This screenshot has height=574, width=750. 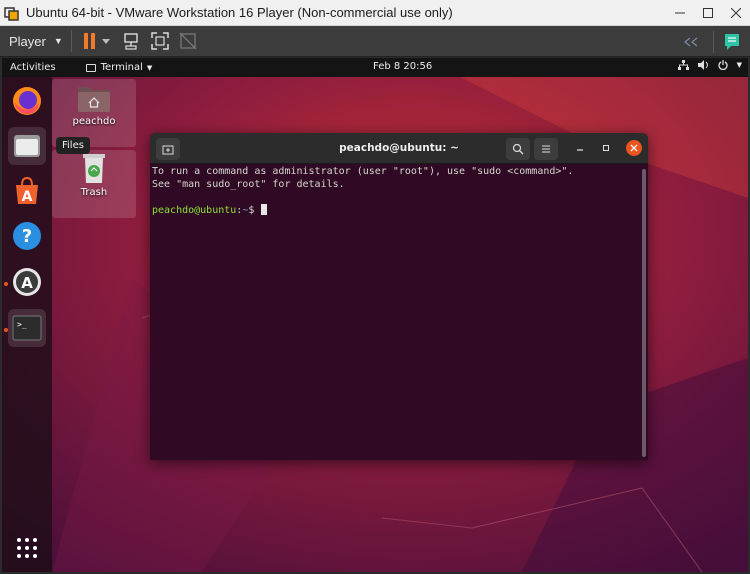 I want to click on show-applications-button, so click(x=27, y=550).